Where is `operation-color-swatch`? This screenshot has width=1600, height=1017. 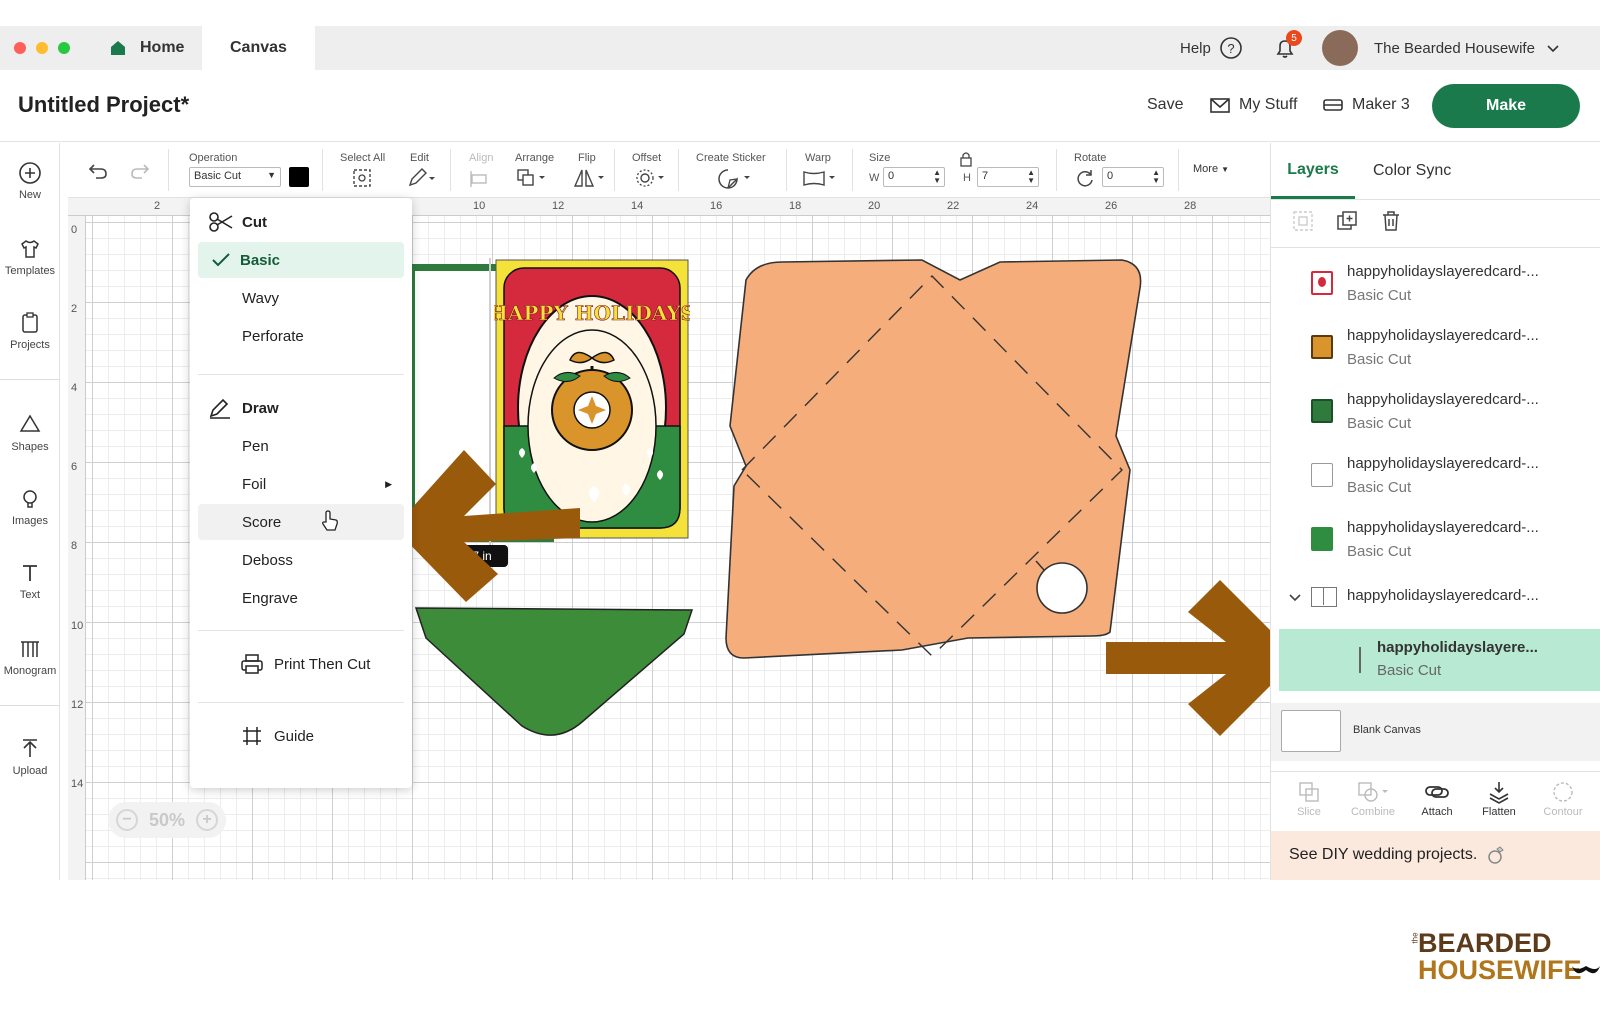
operation-color-swatch is located at coordinates (299, 177).